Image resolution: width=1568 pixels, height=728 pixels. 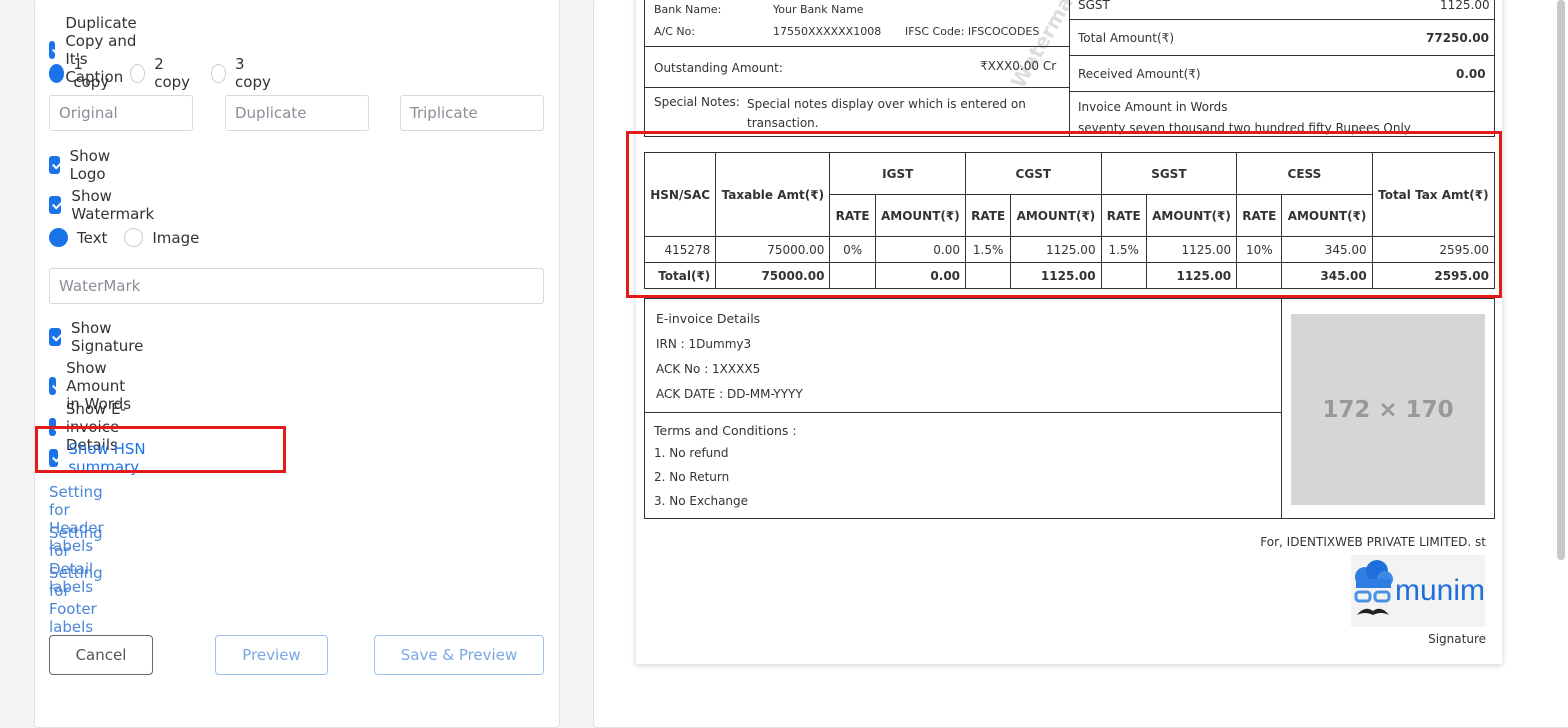 I want to click on watermark-type-group: Text Image, so click(x=132, y=237).